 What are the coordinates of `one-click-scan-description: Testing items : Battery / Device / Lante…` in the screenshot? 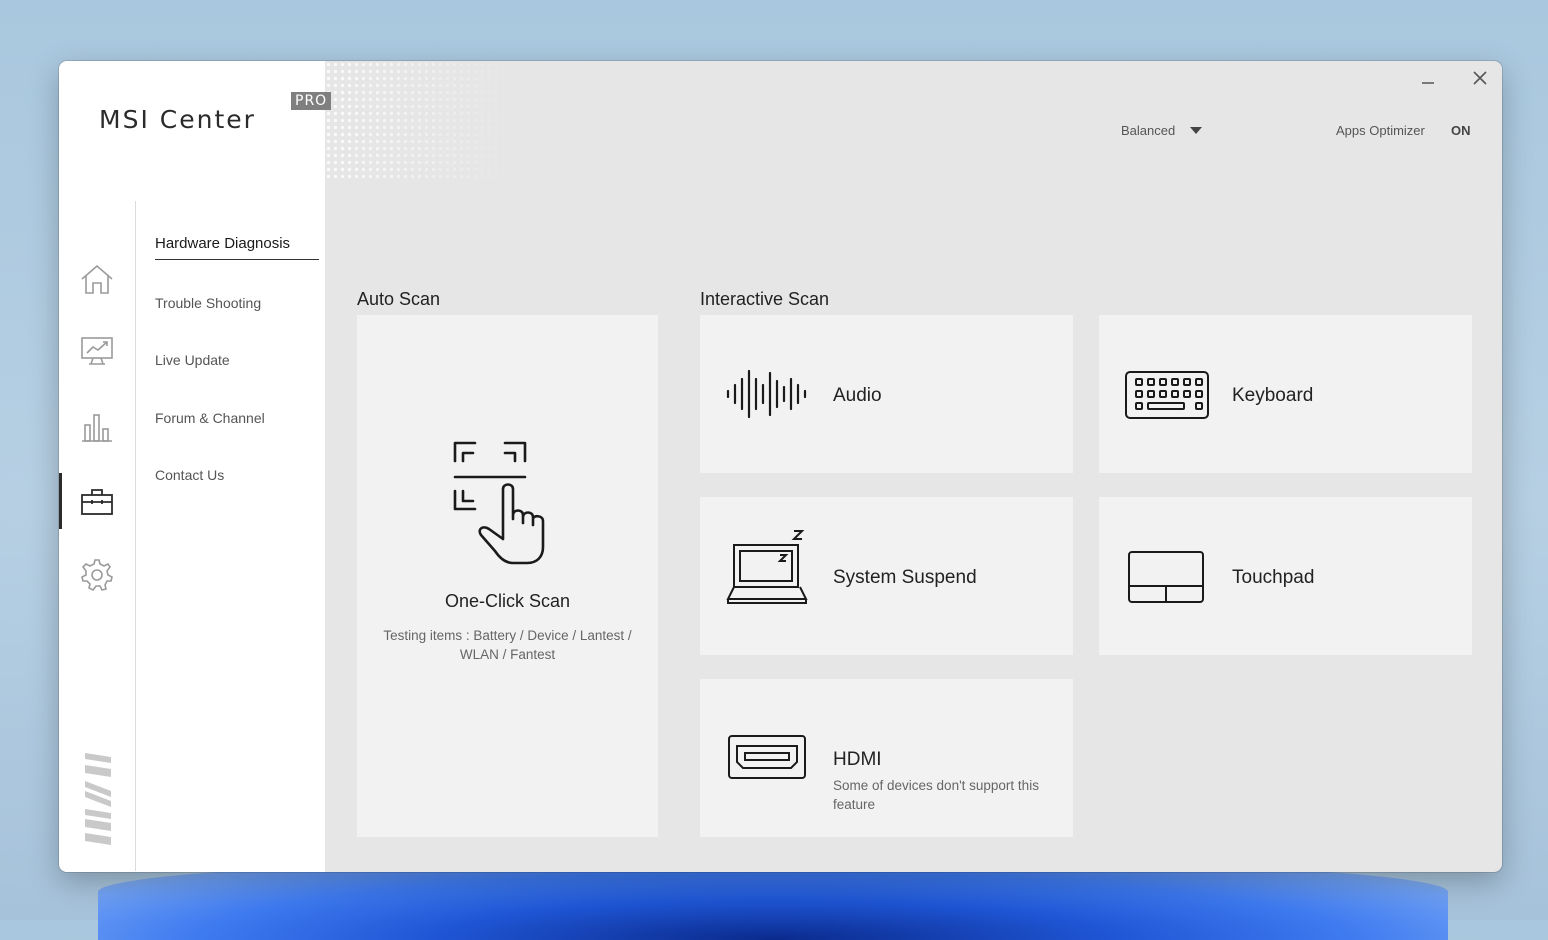 It's located at (507, 645).